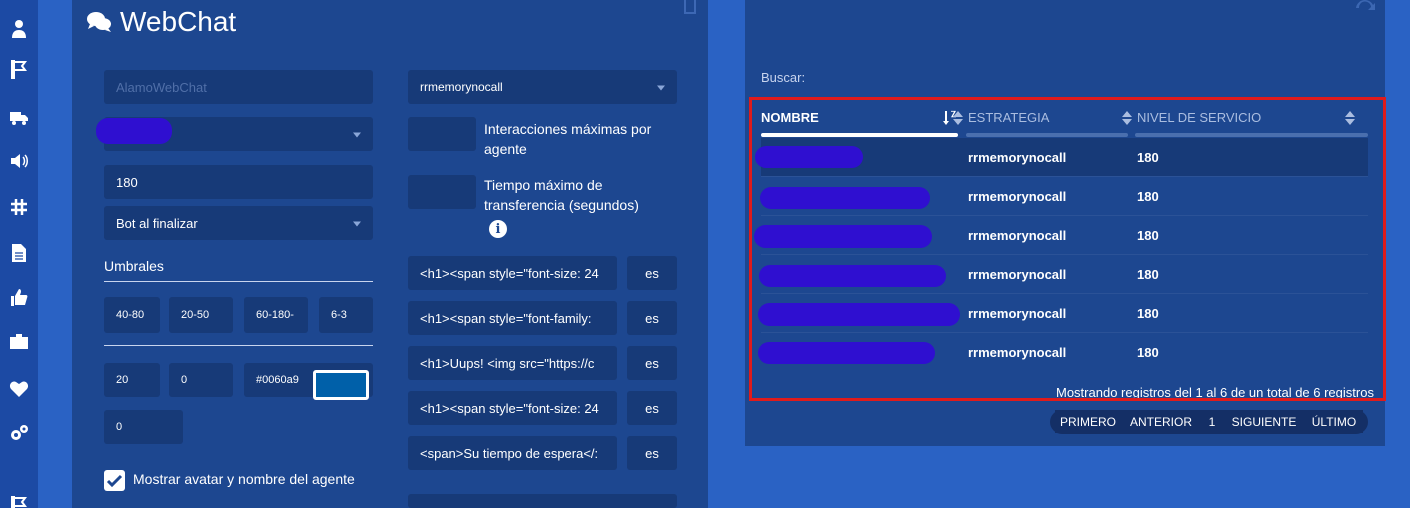  What do you see at coordinates (512, 453) in the screenshot?
I see `message-input-5: <span>Su tiempo de espera</:` at bounding box center [512, 453].